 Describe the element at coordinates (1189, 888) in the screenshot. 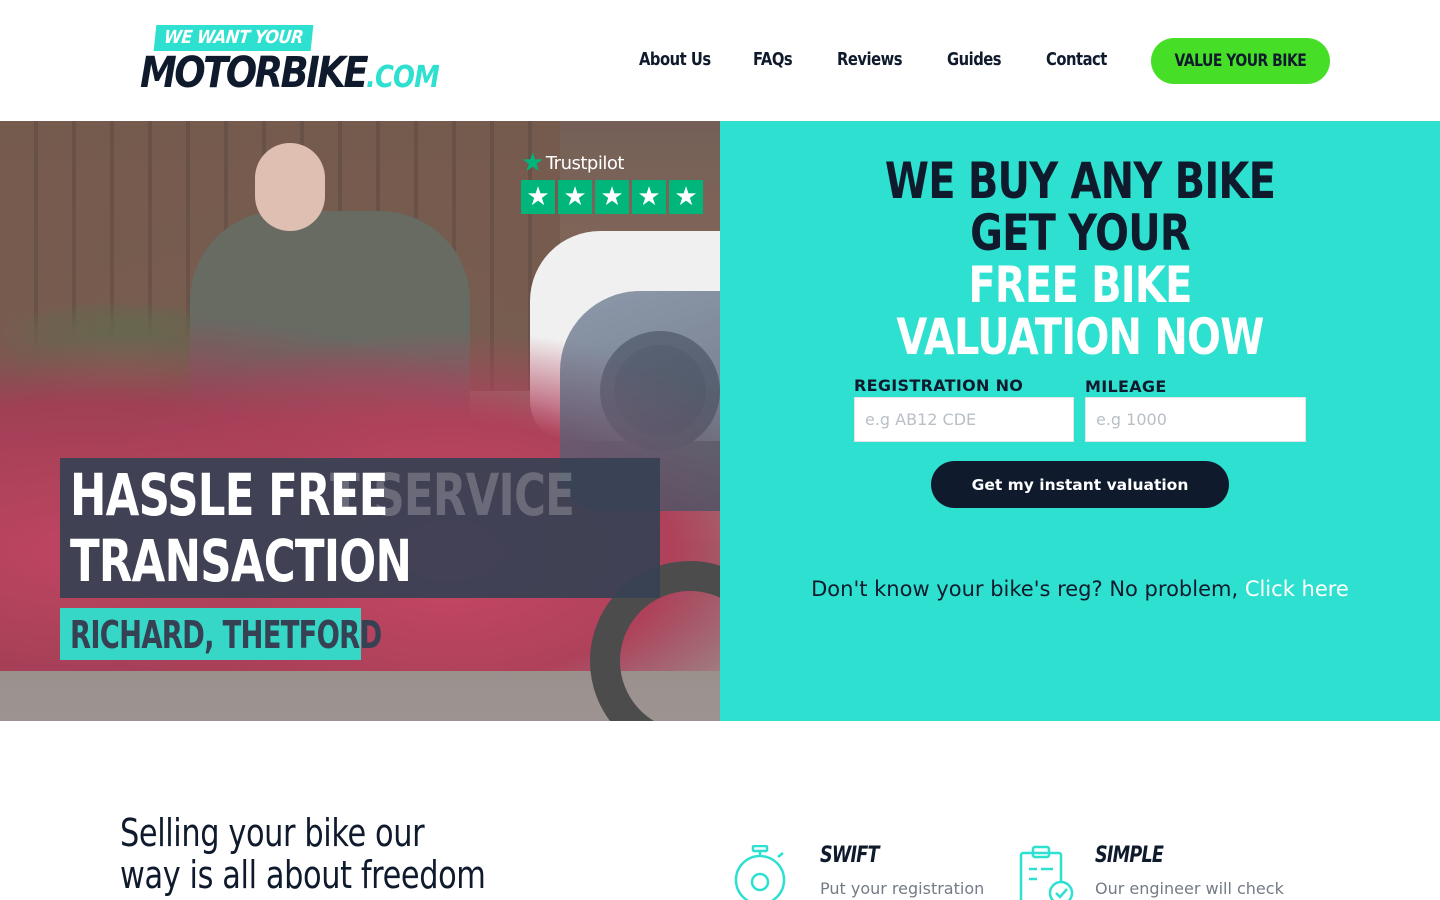

I see `feature-simple-text: Our engineer will check` at that location.